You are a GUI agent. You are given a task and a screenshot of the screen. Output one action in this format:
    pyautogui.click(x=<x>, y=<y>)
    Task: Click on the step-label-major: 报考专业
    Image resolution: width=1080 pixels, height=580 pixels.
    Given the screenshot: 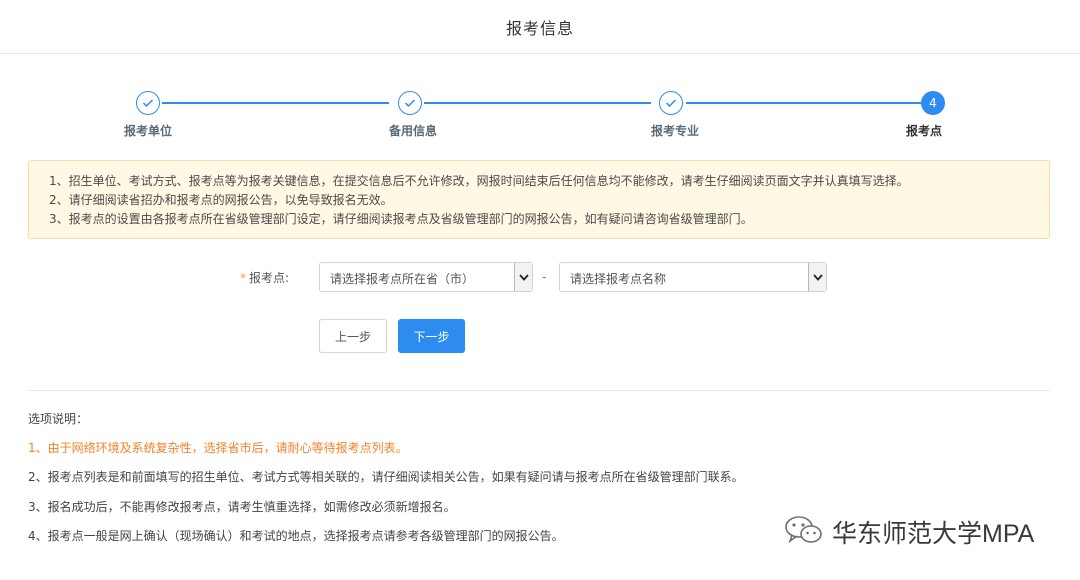 What is the action you would take?
    pyautogui.click(x=674, y=131)
    